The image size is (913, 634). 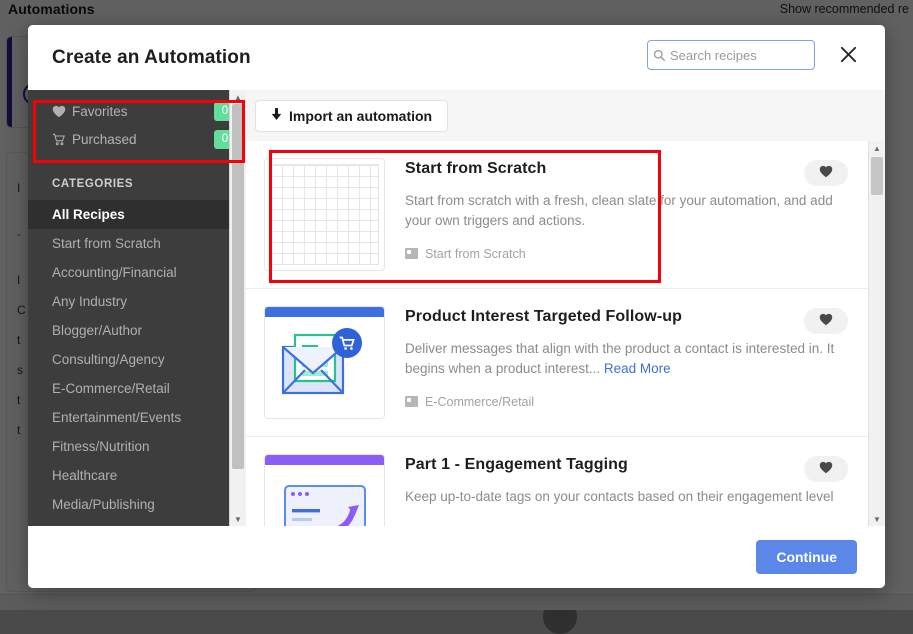 What do you see at coordinates (137, 522) in the screenshot?
I see `sidebar-item-online-training-education: Online Training/Education` at bounding box center [137, 522].